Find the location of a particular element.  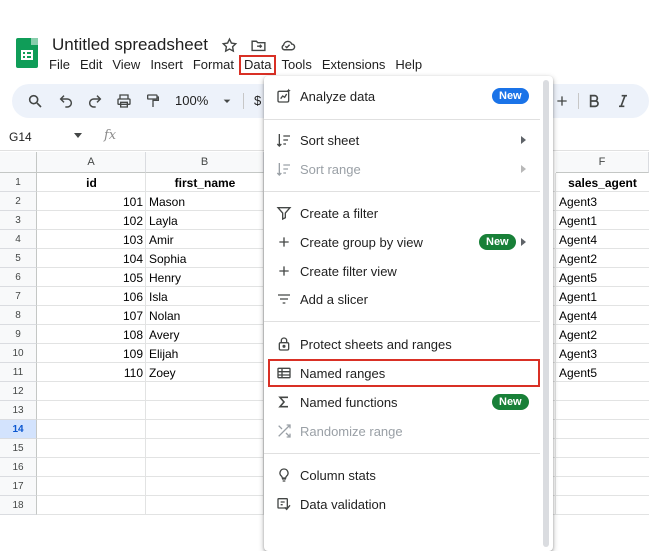

font-size-increase-icon is located at coordinates (562, 101).